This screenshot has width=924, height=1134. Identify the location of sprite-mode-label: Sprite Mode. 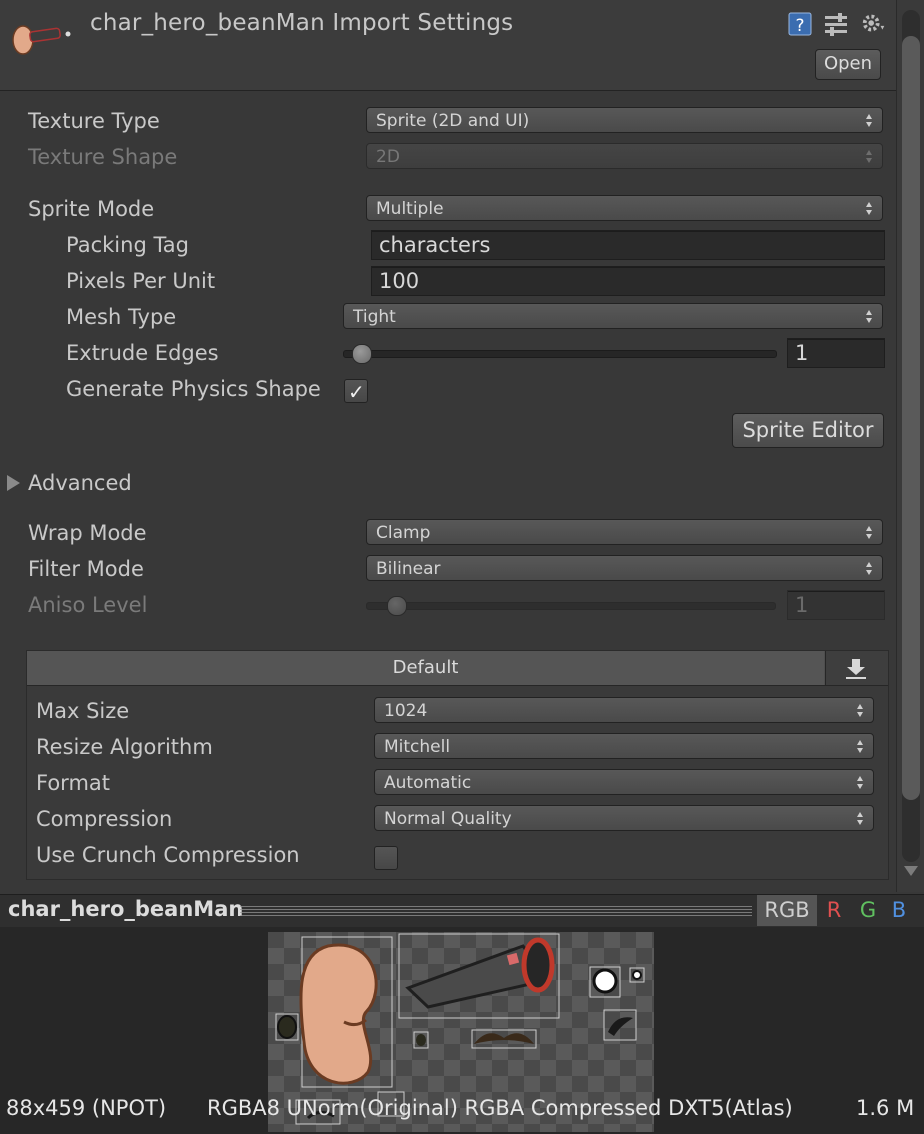
(91, 209).